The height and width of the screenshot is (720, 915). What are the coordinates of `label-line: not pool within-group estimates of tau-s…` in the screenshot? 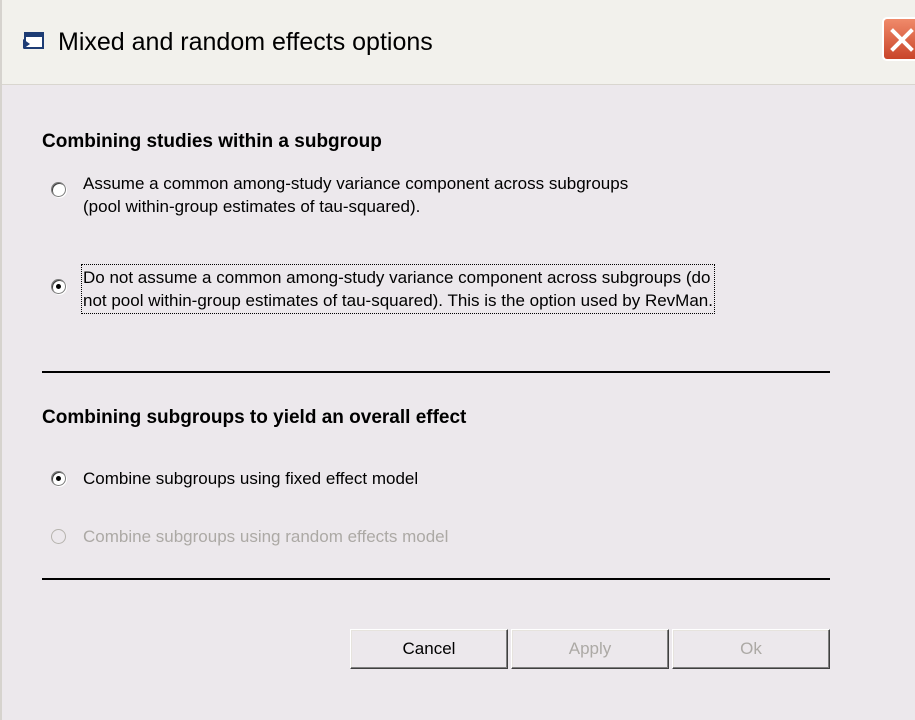 It's located at (398, 300).